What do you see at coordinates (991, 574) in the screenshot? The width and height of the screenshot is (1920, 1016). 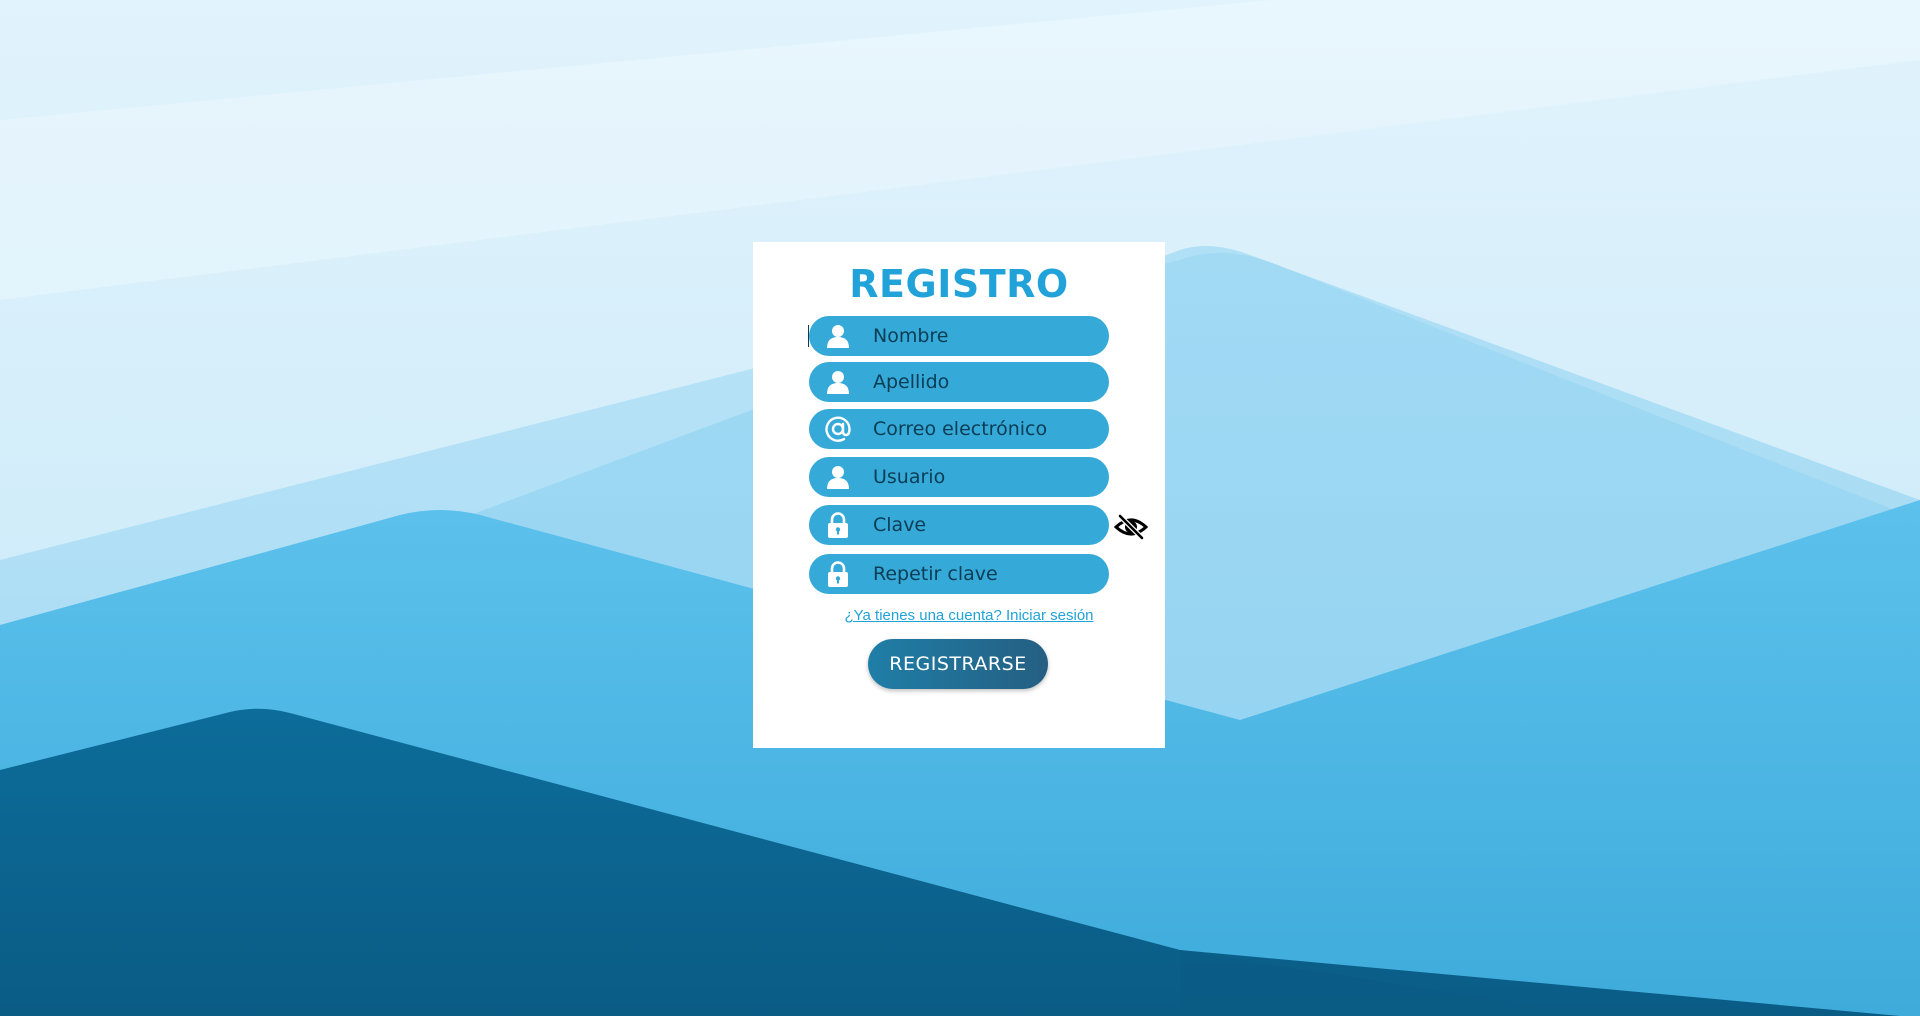 I see `repeat-password-input` at bounding box center [991, 574].